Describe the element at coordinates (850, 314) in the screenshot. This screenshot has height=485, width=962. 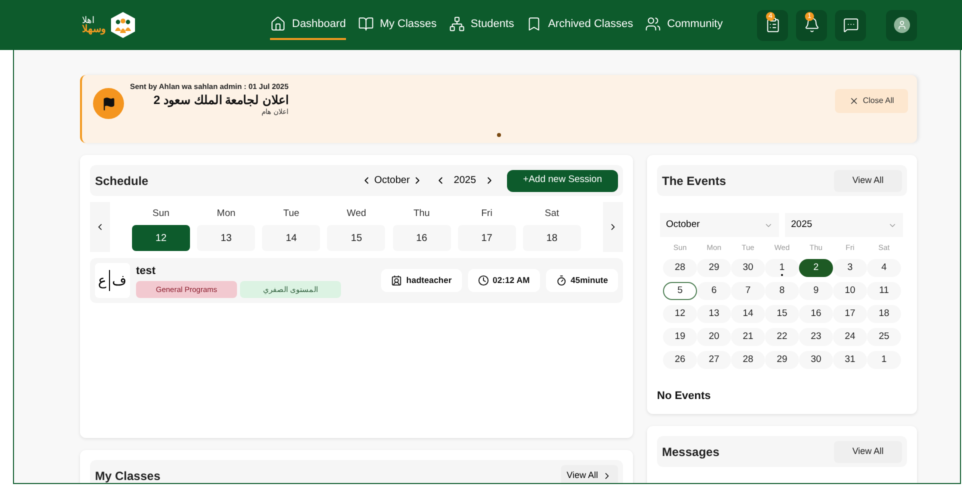
I see `calendar-day: 17` at that location.